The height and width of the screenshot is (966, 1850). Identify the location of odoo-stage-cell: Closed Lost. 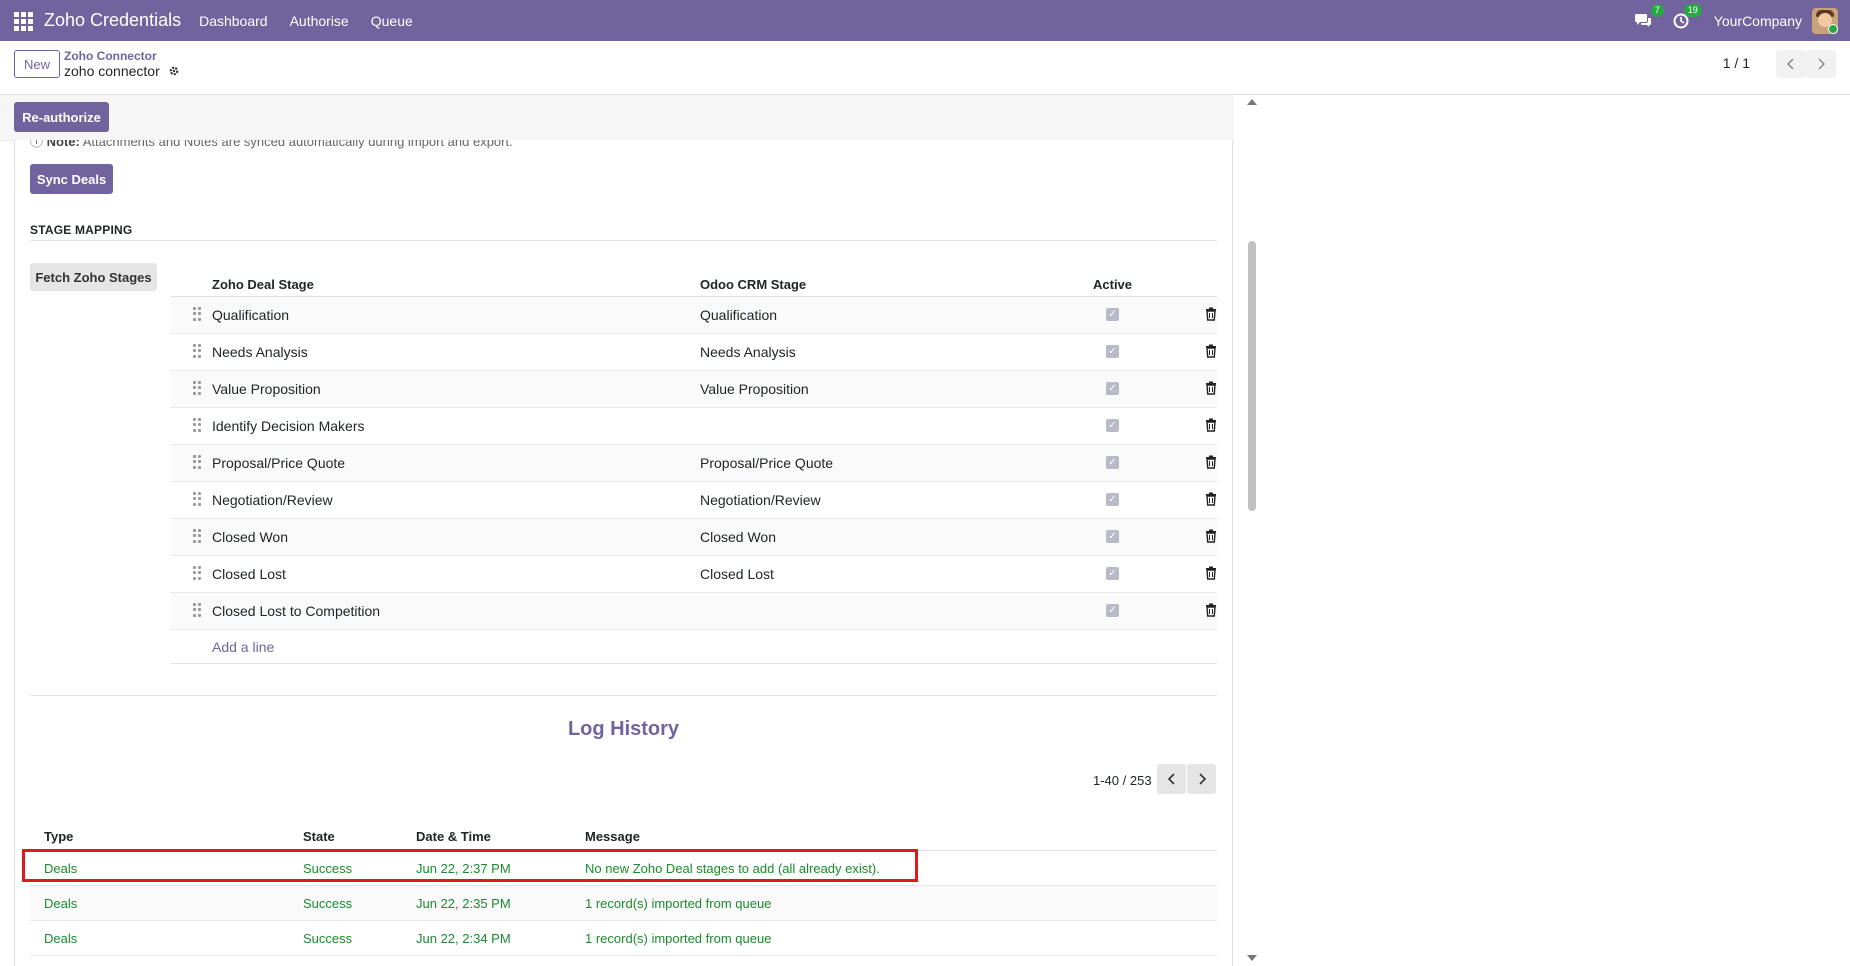
(737, 574).